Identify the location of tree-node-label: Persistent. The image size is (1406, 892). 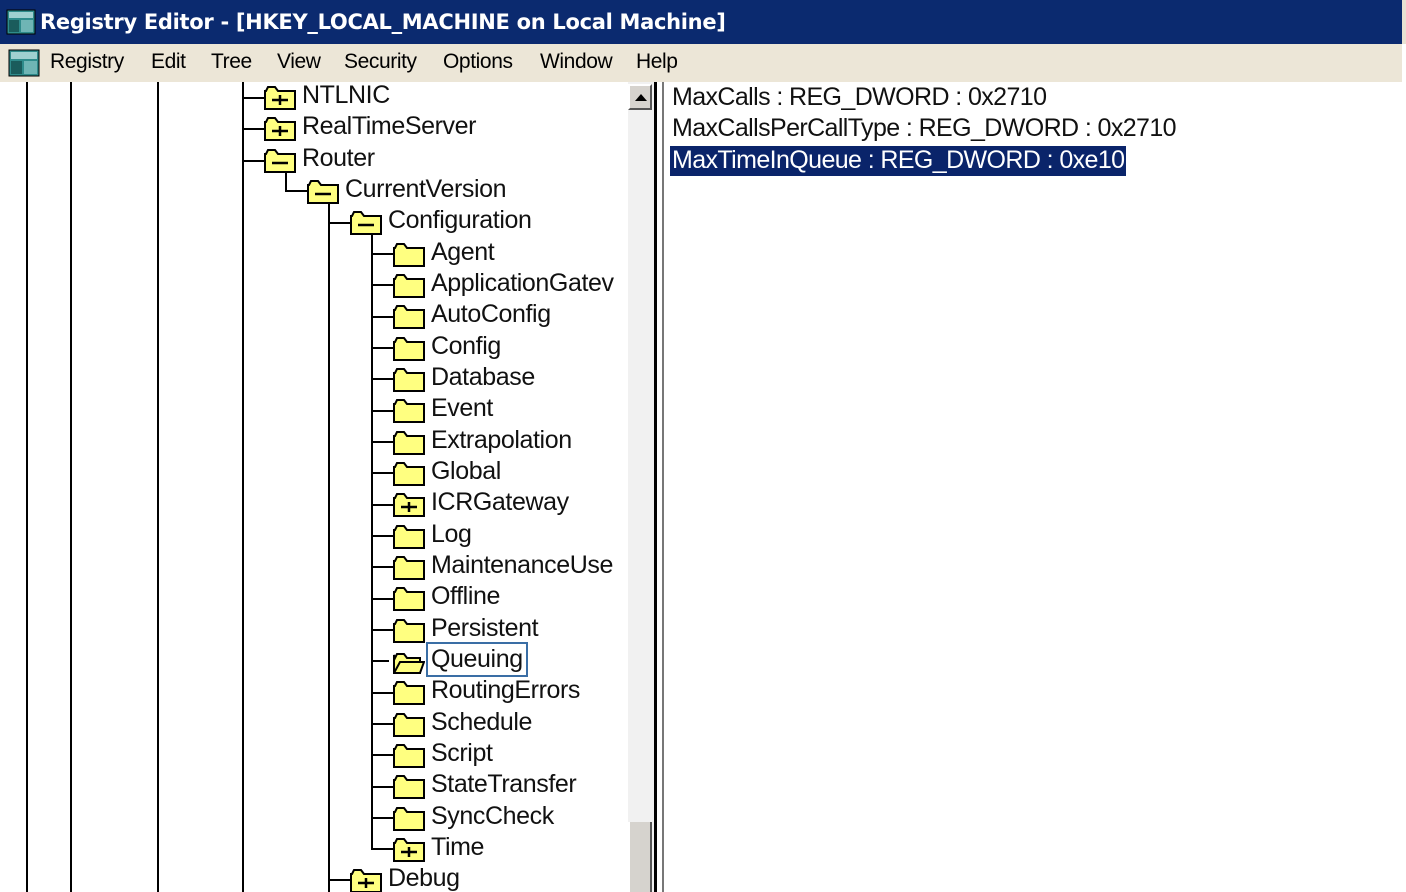
(485, 628).